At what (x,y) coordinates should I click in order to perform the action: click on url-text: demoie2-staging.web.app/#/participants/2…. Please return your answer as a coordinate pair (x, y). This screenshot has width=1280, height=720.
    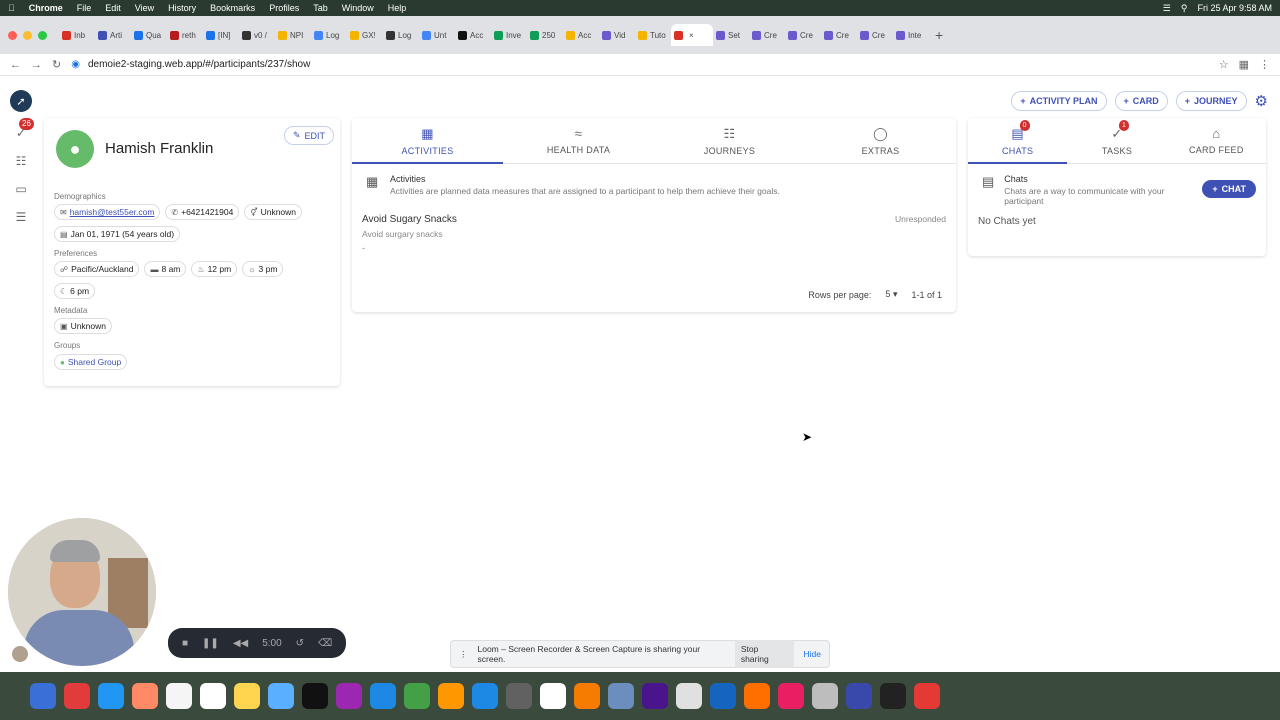
    Looking at the image, I should click on (199, 64).